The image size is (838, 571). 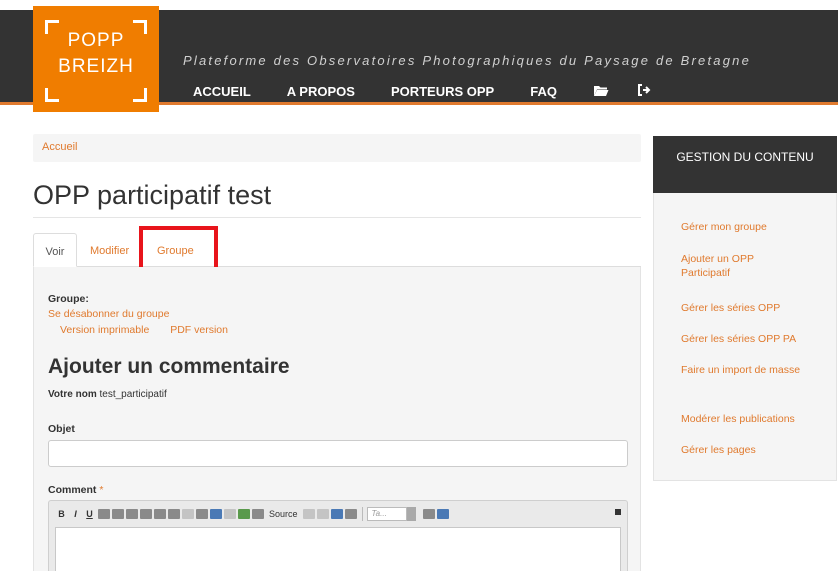 What do you see at coordinates (152, 195) in the screenshot?
I see `page-title: OPP participatif test` at bounding box center [152, 195].